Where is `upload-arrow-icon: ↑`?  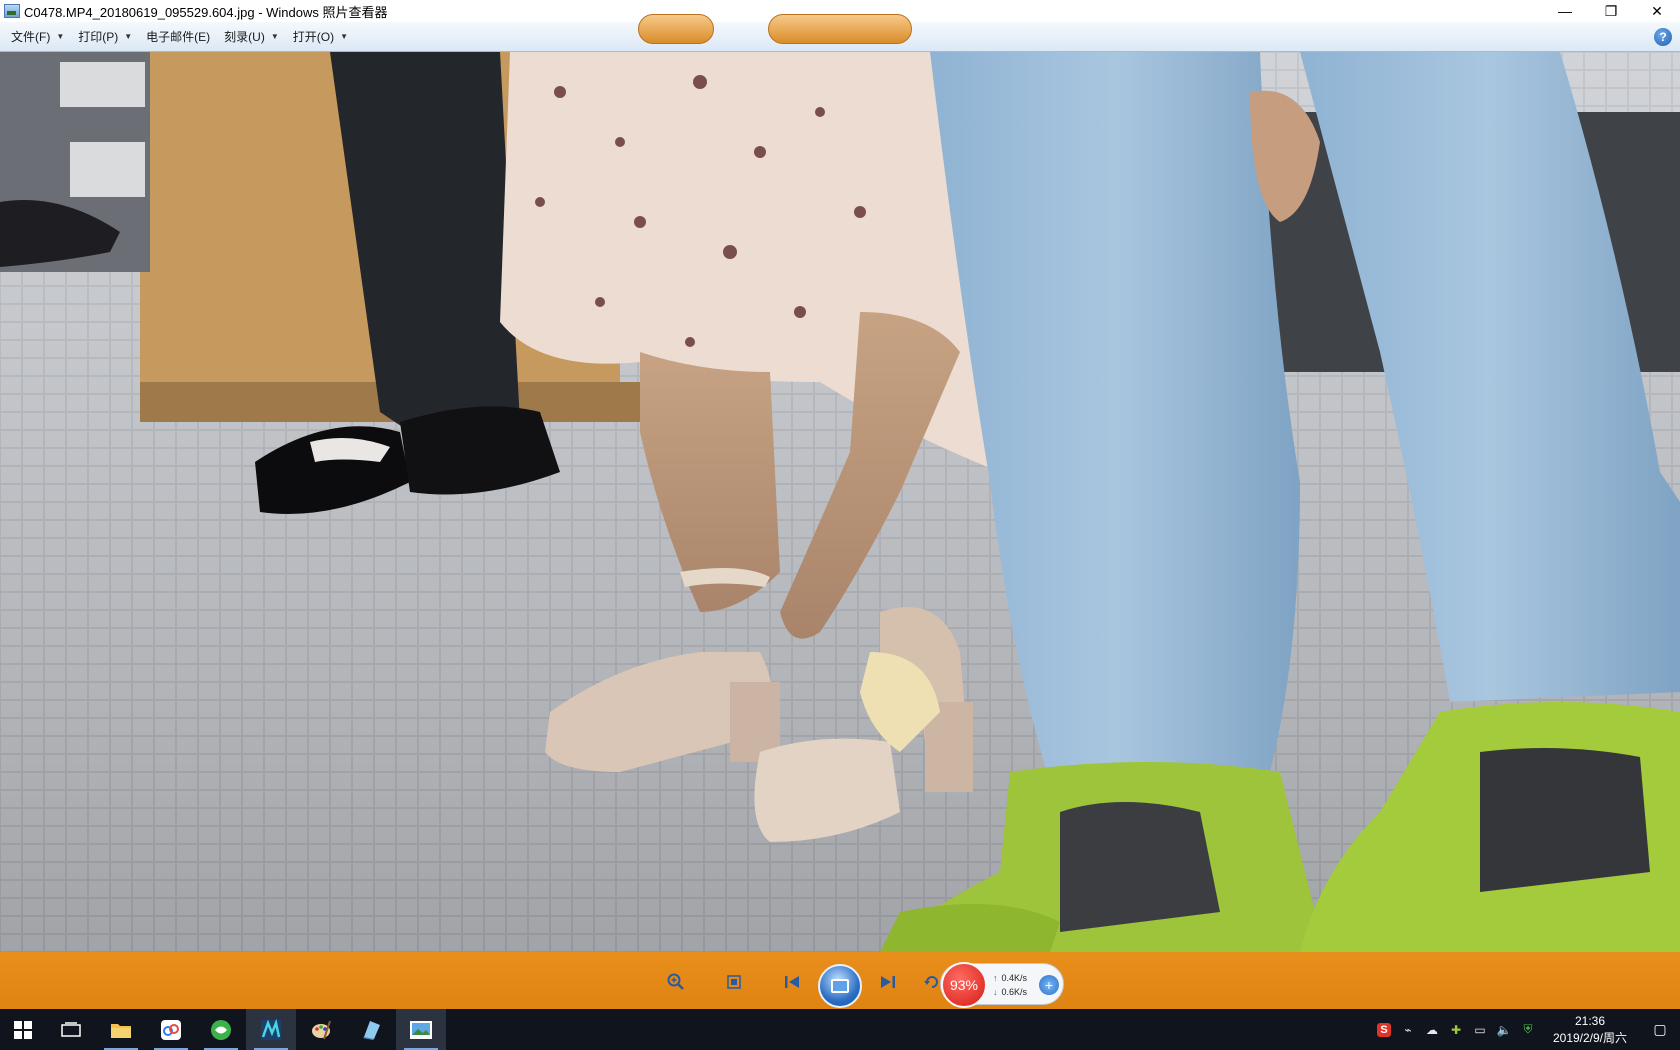 upload-arrow-icon: ↑ is located at coordinates (995, 978).